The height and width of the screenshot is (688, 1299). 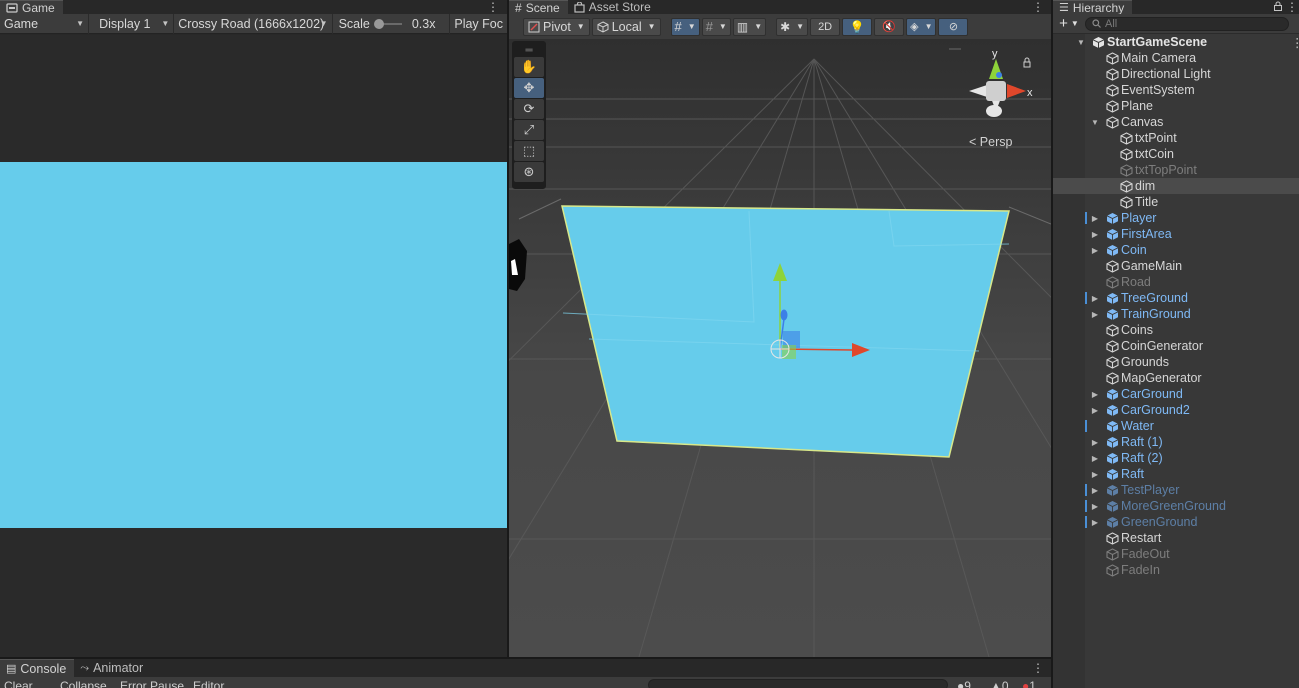 What do you see at coordinates (1176, 474) in the screenshot?
I see `hierarchy-item: ▶ Raft` at bounding box center [1176, 474].